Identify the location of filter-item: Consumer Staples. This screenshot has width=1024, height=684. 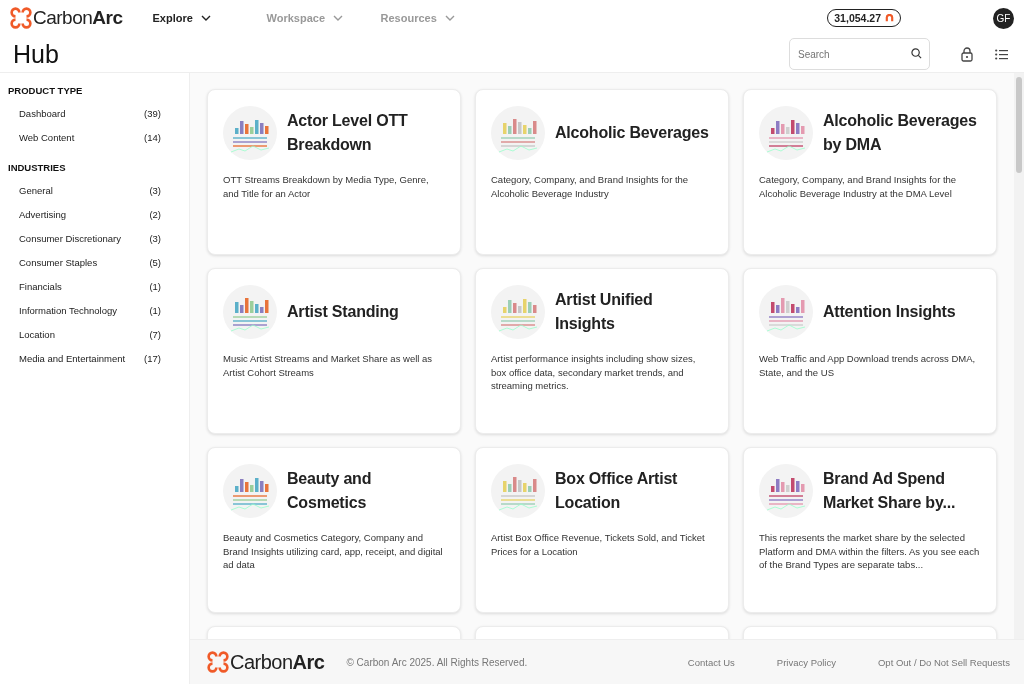
(58, 269).